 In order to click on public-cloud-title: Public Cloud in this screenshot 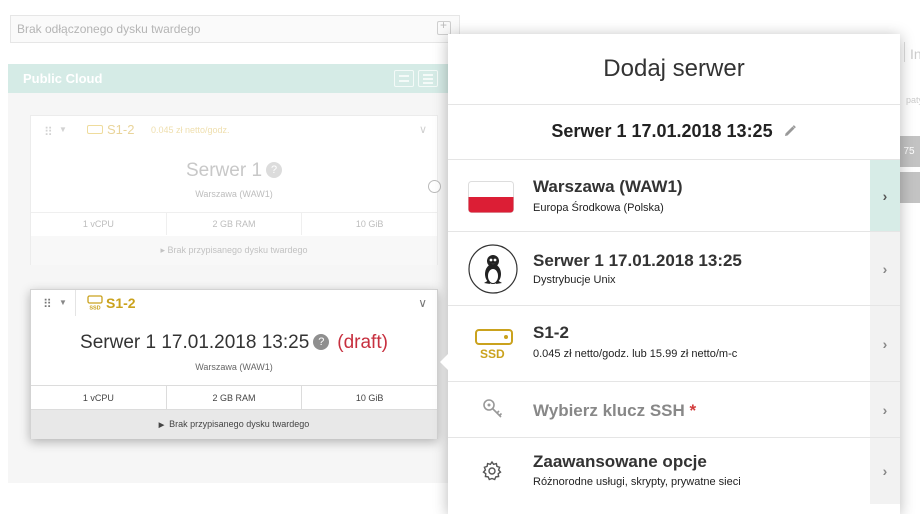, I will do `click(63, 78)`.